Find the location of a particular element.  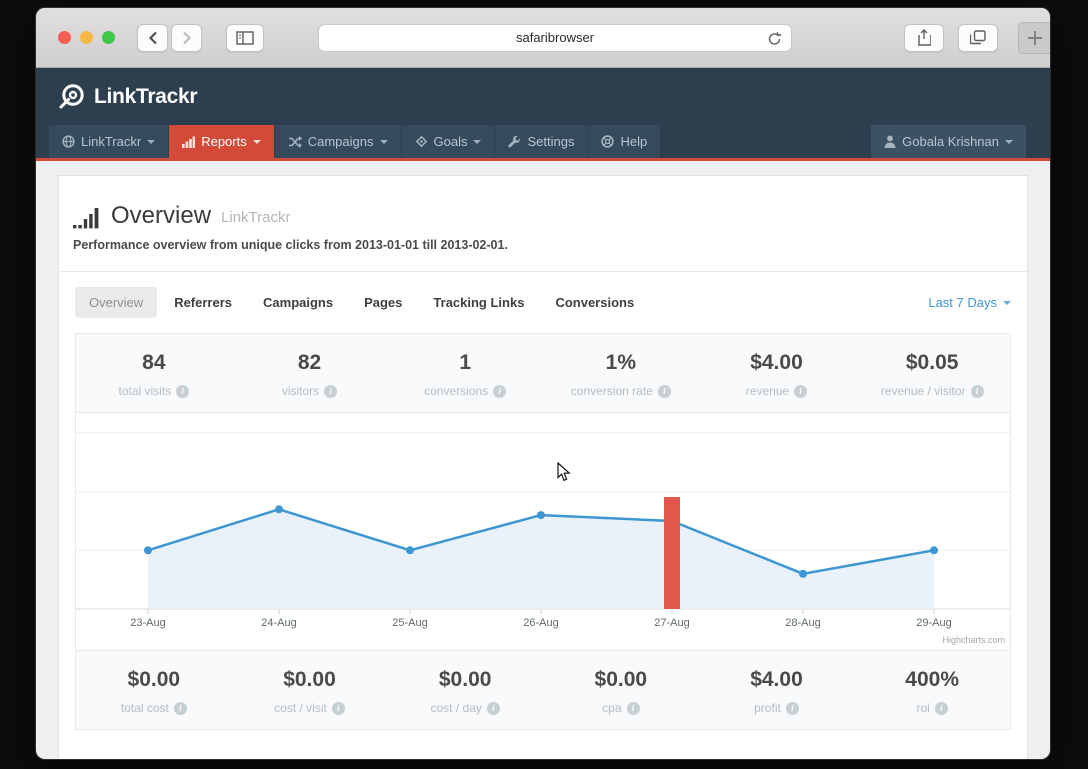

stat-label: total cost is located at coordinates (144, 708).